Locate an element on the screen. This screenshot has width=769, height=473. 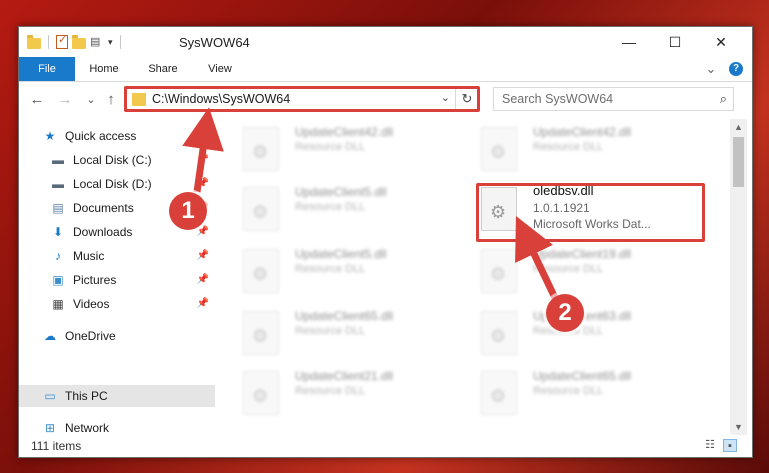
sidebar-item-onedrive: ☁ OneDrive is located at coordinates (117, 336).